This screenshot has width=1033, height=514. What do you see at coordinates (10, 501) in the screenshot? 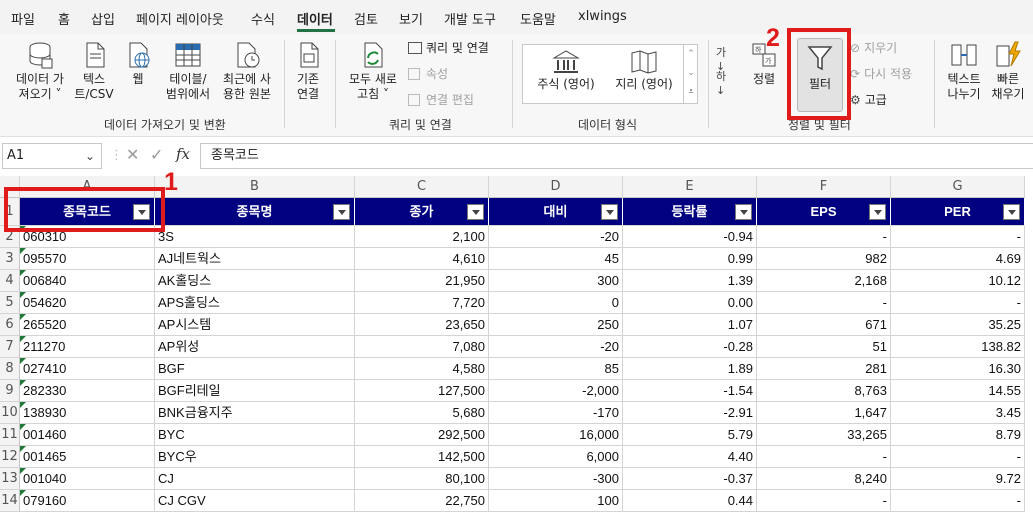
I see `row-header: 14` at bounding box center [10, 501].